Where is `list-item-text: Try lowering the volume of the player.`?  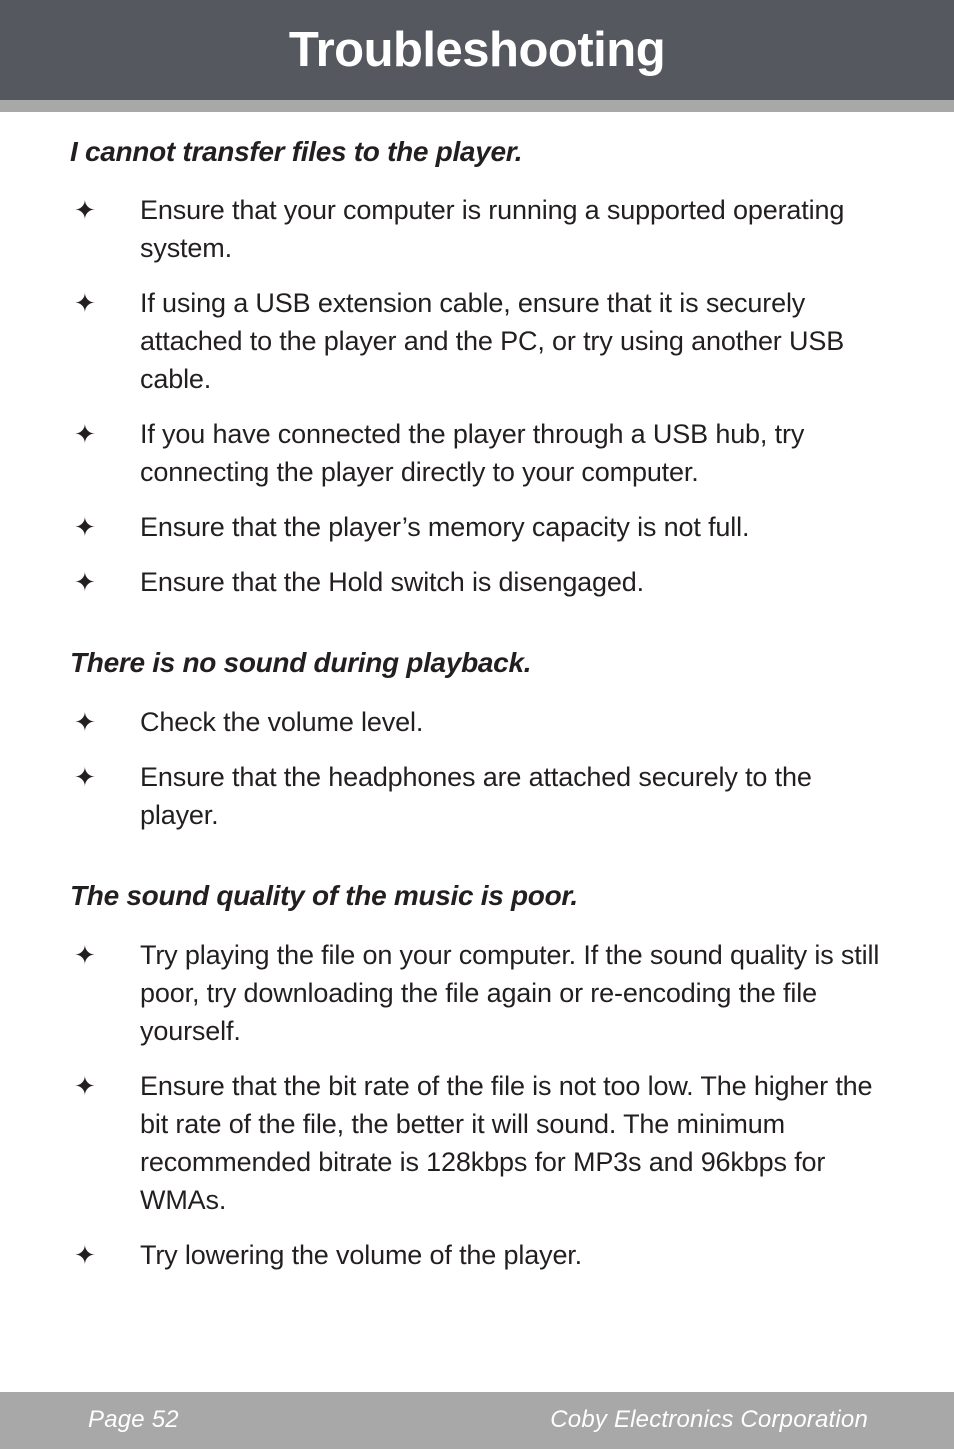
list-item-text: Try lowering the volume of the player. is located at coordinates (361, 1255).